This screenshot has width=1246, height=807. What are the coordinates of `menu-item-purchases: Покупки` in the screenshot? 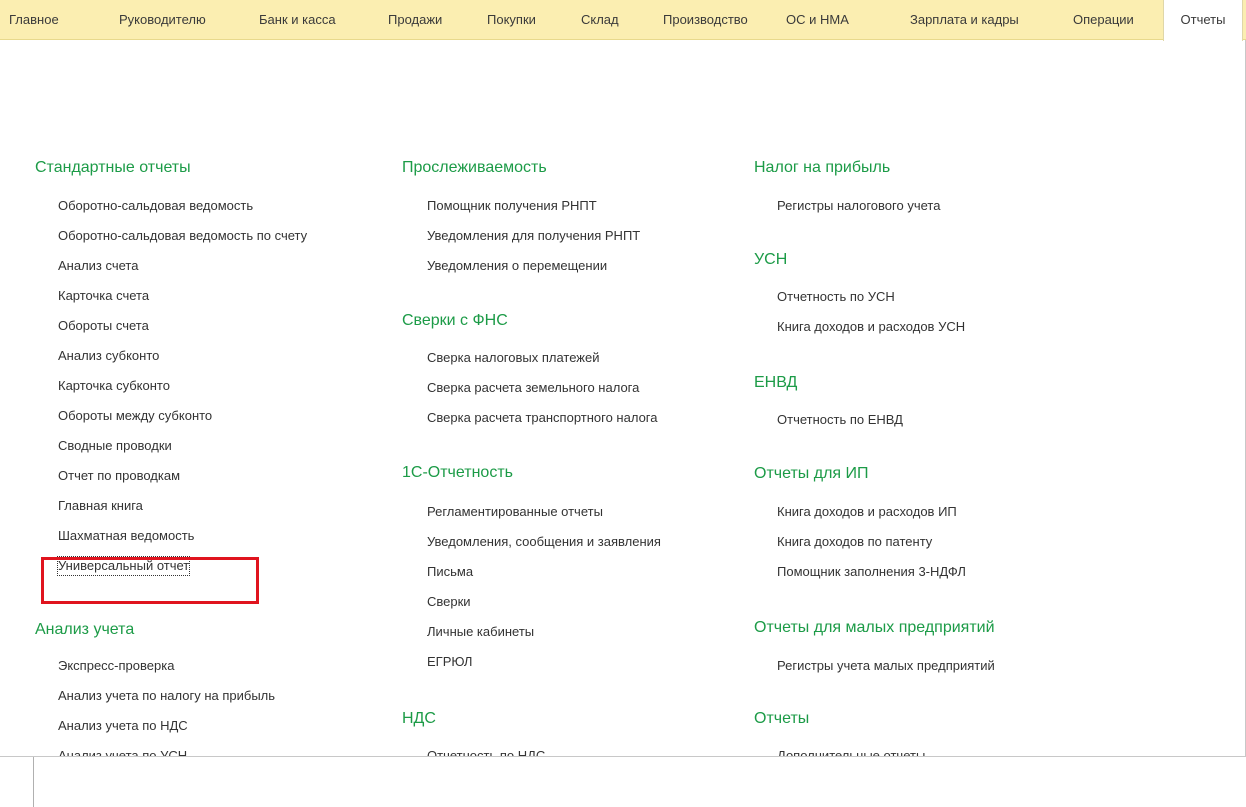 It's located at (511, 20).